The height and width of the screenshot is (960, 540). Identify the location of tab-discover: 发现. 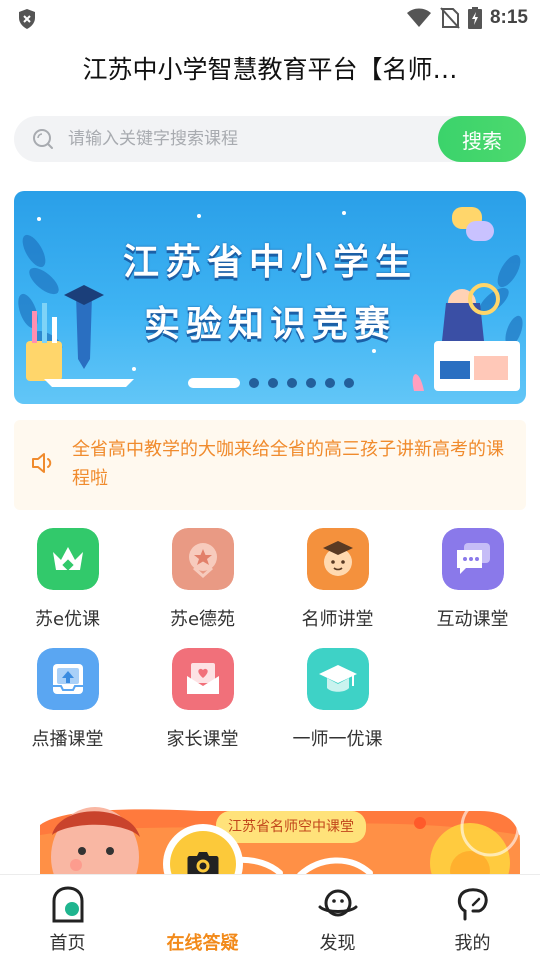
(337, 917).